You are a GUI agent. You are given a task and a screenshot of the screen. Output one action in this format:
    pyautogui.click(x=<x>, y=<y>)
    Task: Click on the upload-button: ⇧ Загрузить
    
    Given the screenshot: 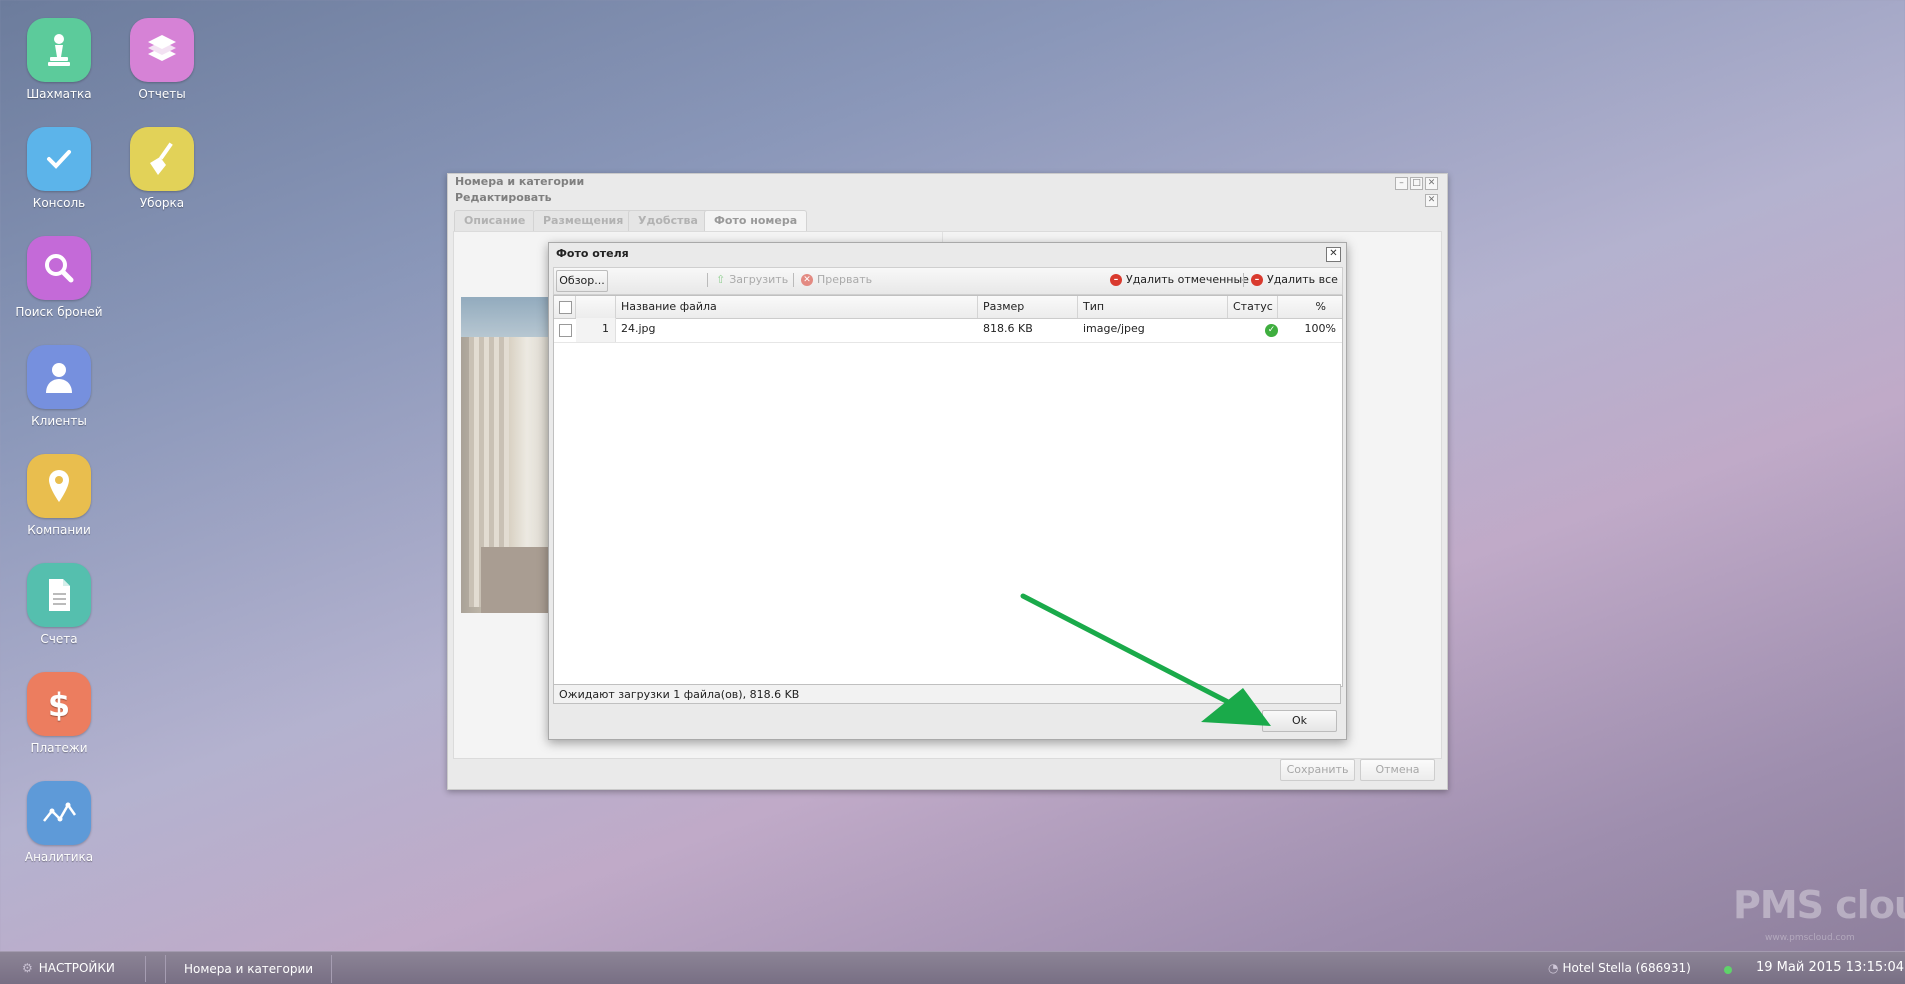 What is the action you would take?
    pyautogui.click(x=752, y=280)
    